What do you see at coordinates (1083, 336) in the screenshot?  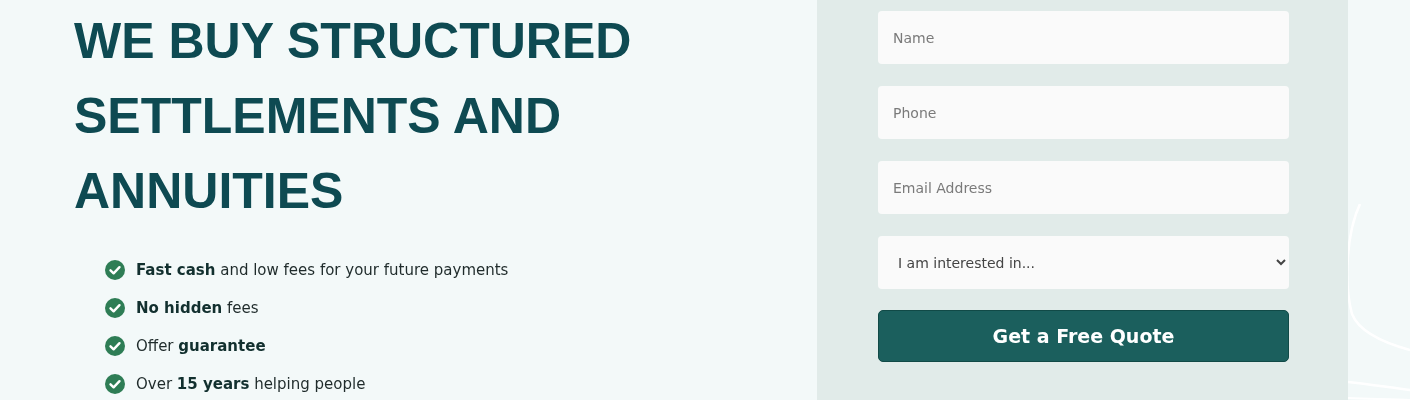 I see `get-quote-button: Get a Free Quote` at bounding box center [1083, 336].